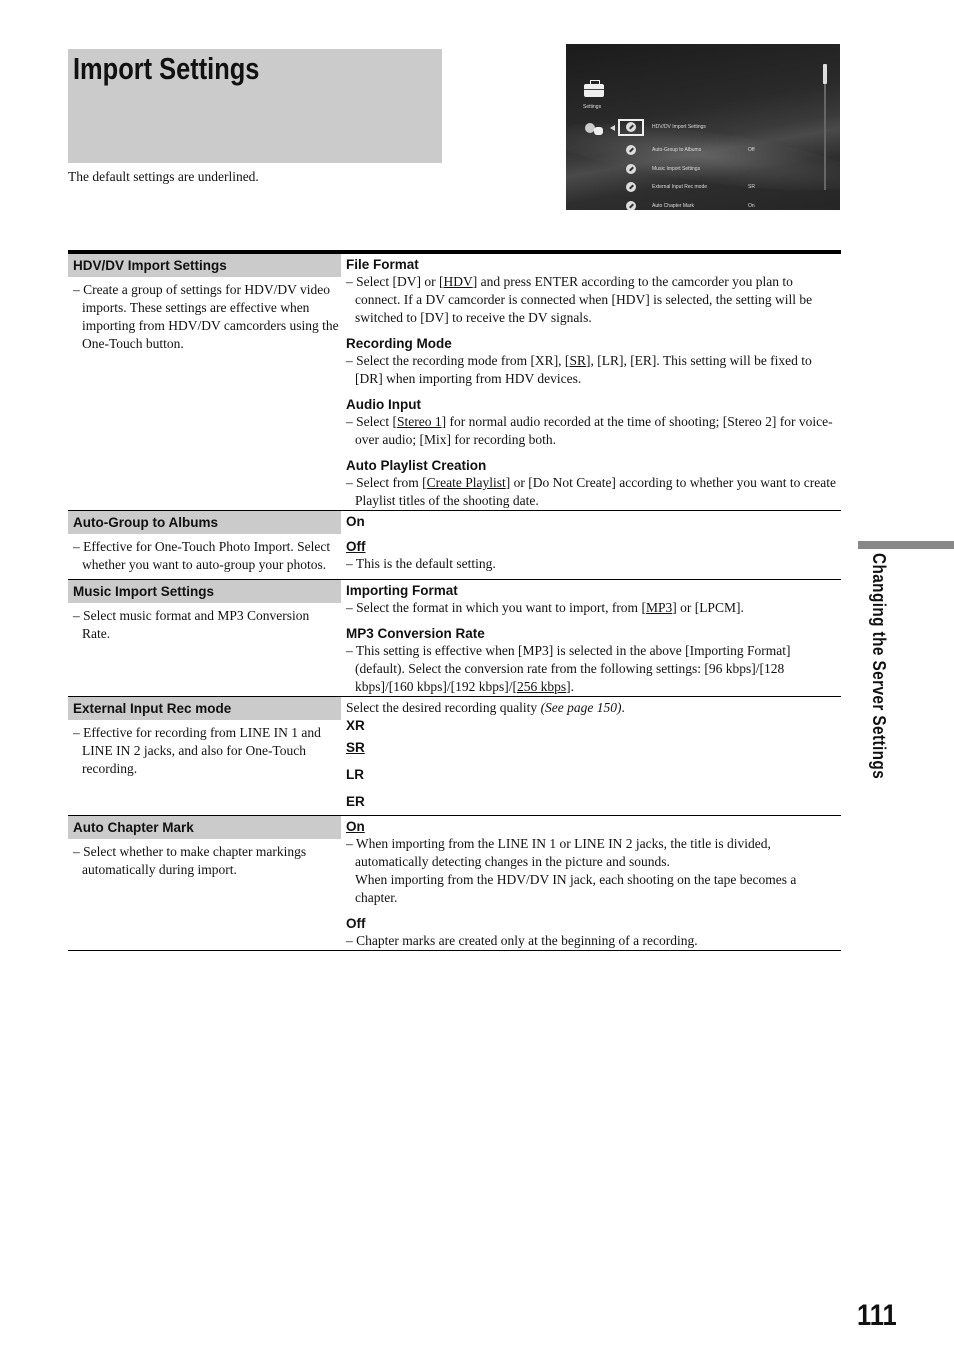 This screenshot has width=954, height=1351. What do you see at coordinates (877, 1315) in the screenshot?
I see `page-number: 111` at bounding box center [877, 1315].